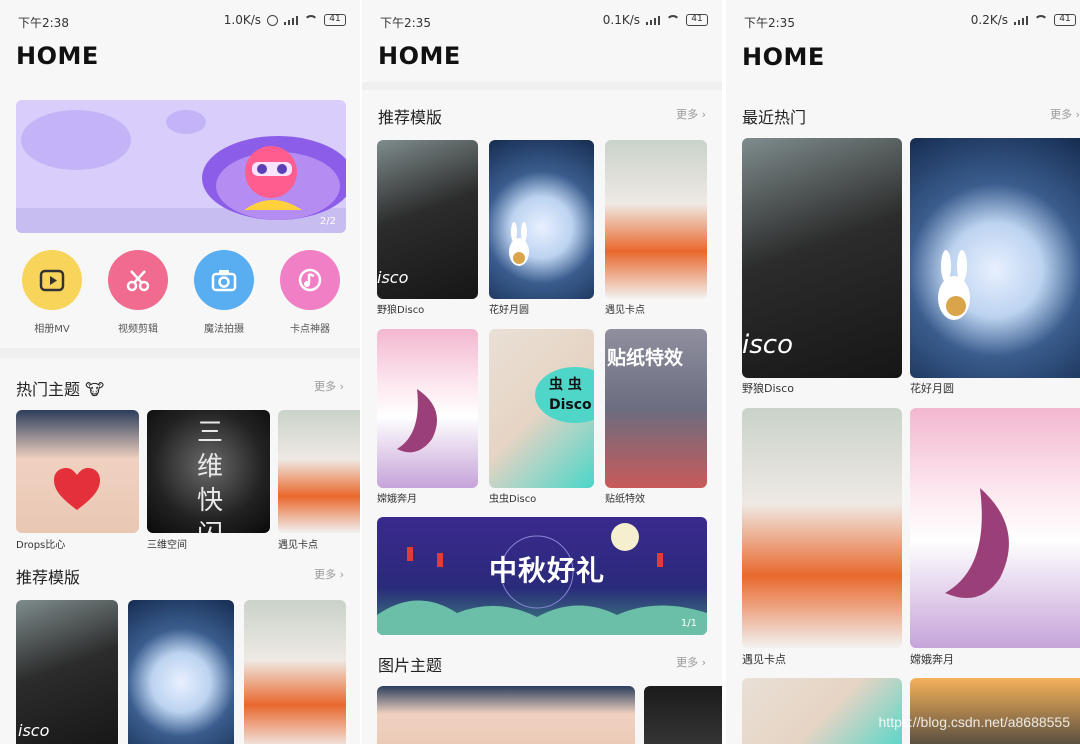 This screenshot has height=744, width=1080. I want to click on heart-icon, so click(77, 489).